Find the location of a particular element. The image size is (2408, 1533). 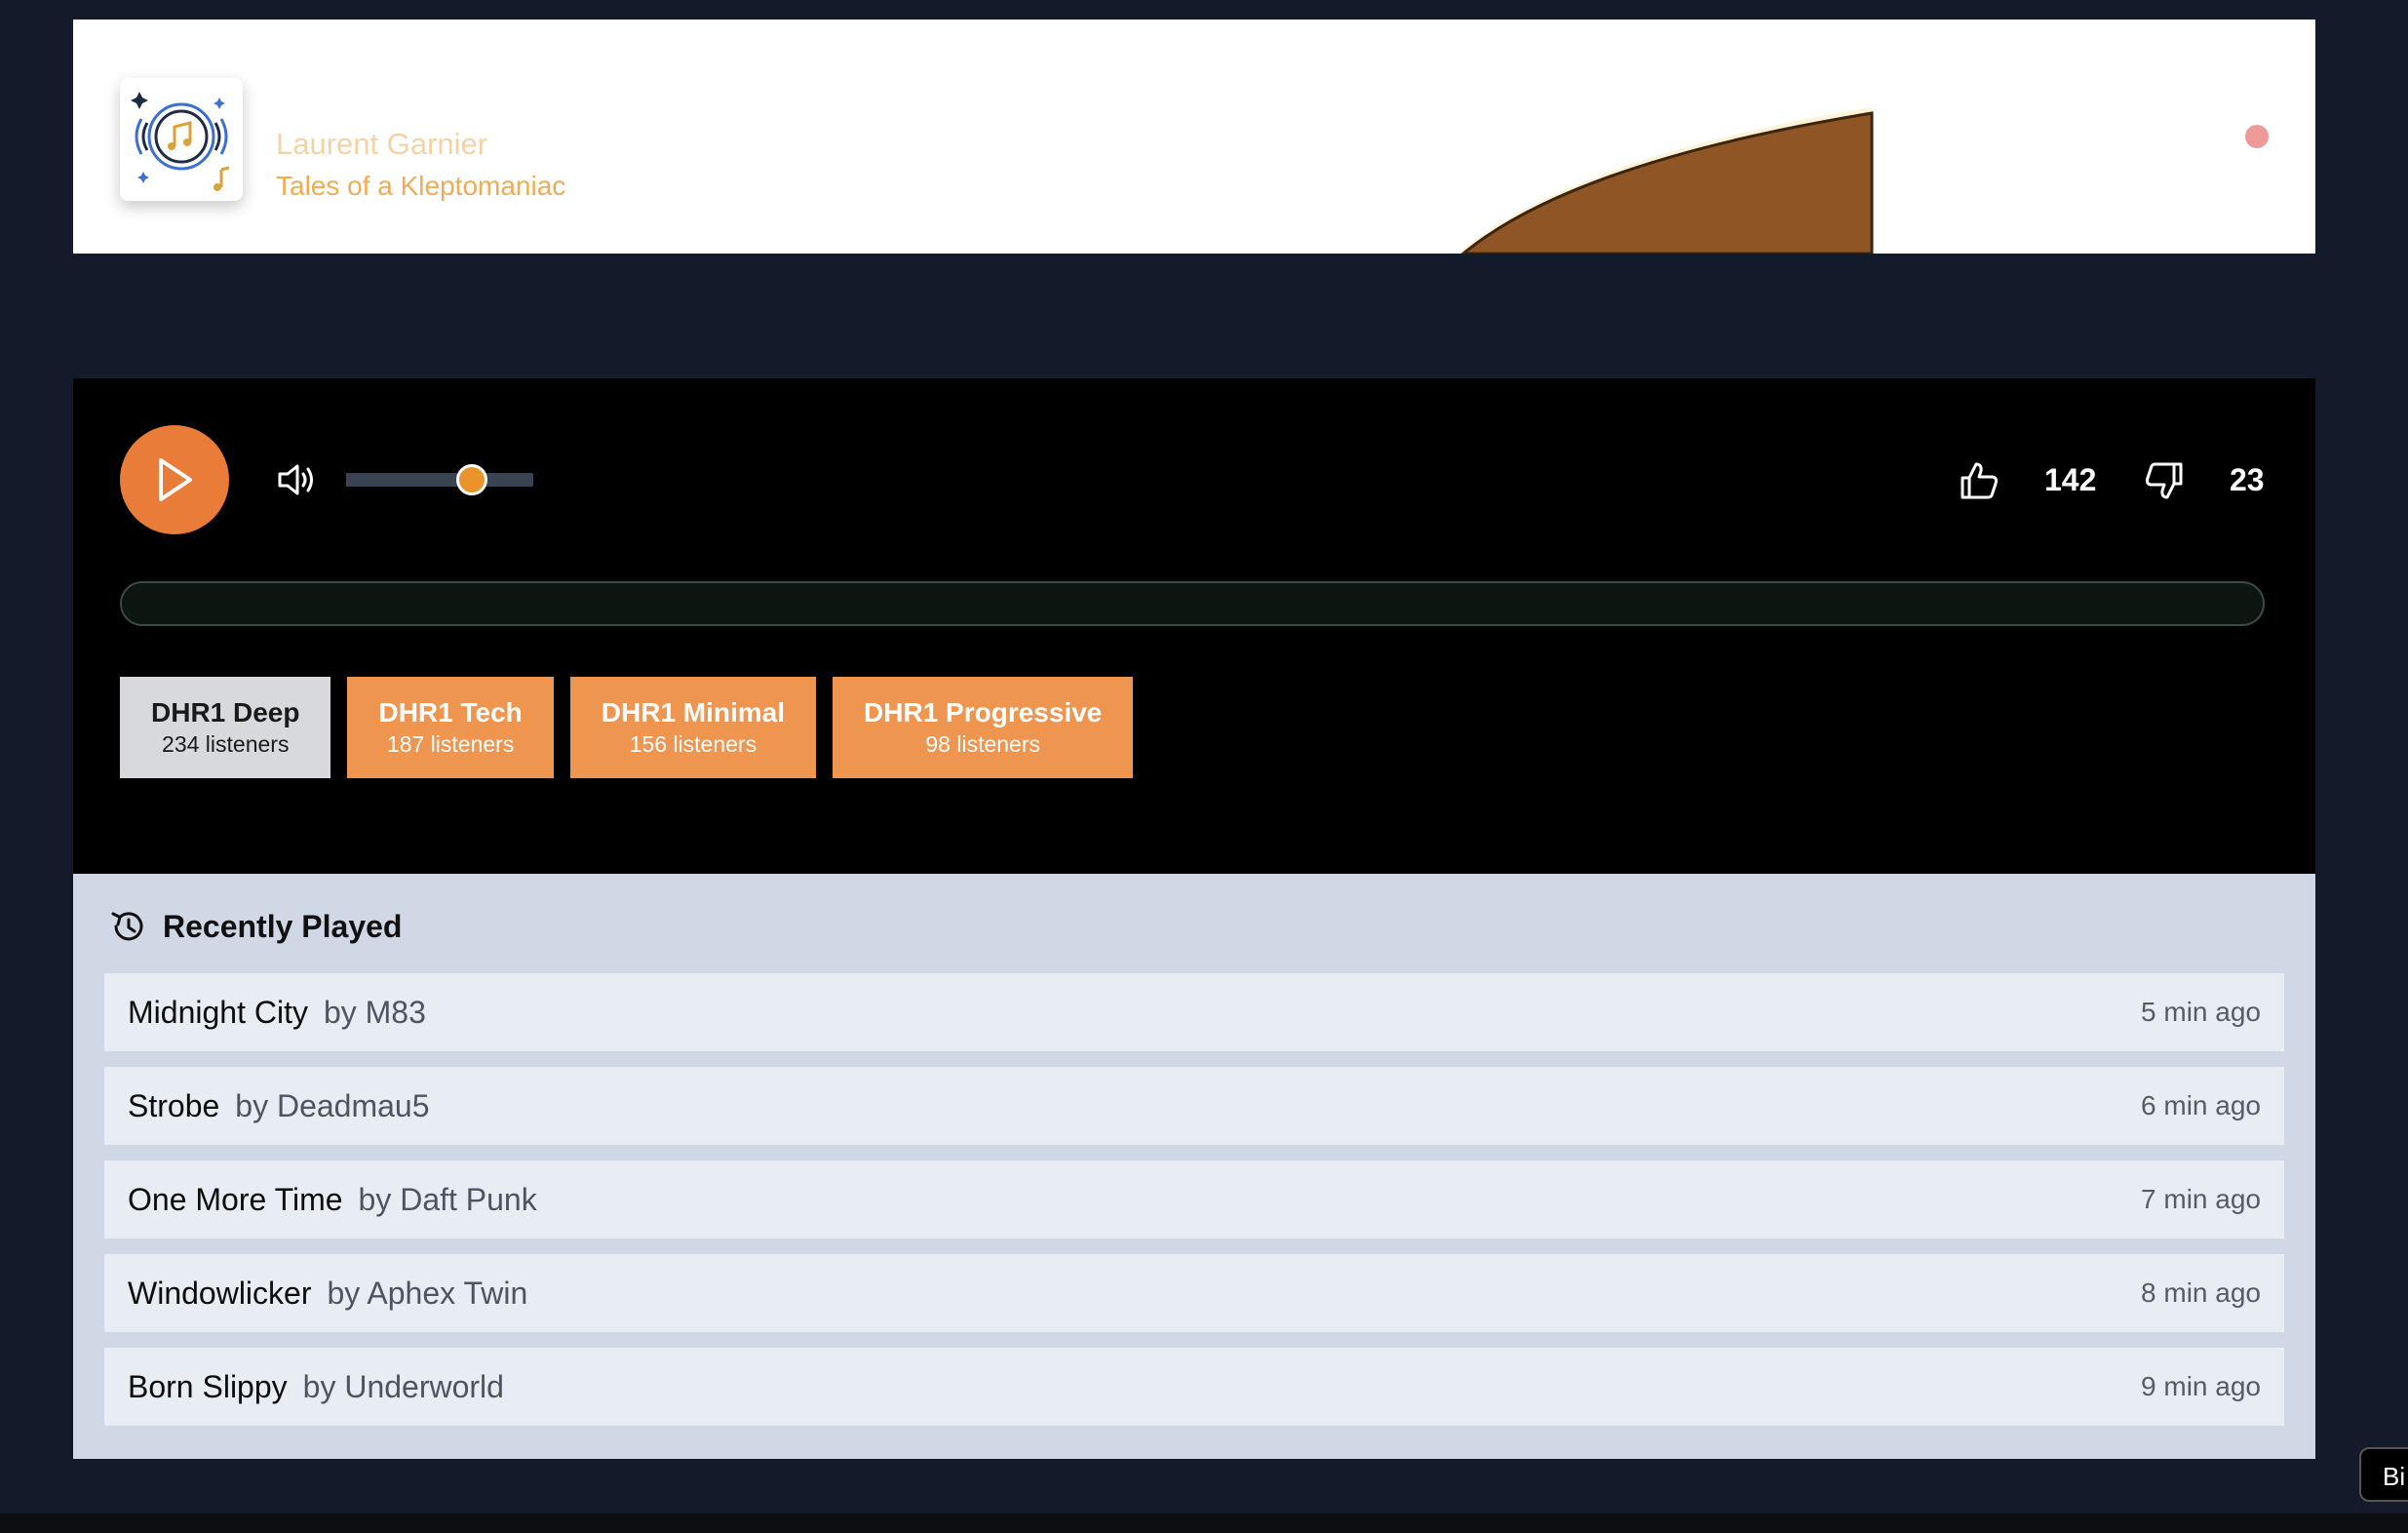

volume-slider-handle is located at coordinates (471, 479).